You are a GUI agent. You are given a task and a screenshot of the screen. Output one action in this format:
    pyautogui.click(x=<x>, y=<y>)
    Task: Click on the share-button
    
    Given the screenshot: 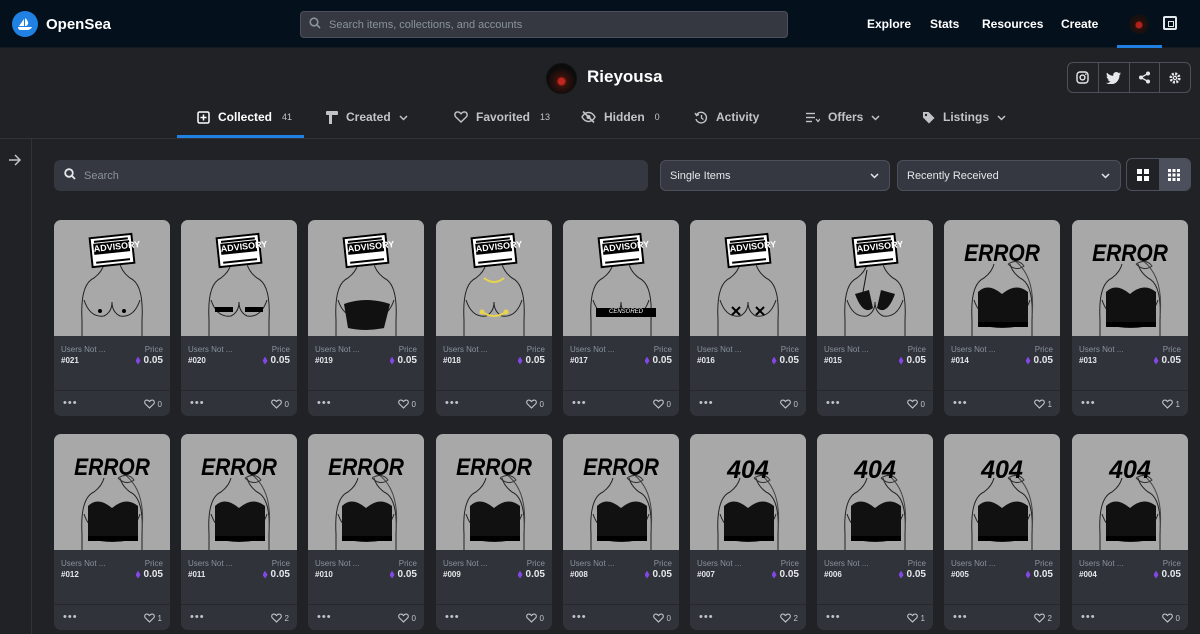 What is the action you would take?
    pyautogui.click(x=1145, y=77)
    